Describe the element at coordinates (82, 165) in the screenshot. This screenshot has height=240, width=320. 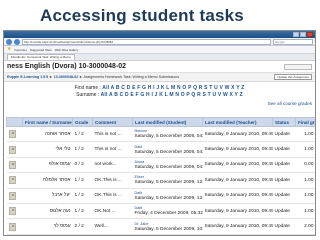
I see `grade-cell: 0 / 2` at that location.